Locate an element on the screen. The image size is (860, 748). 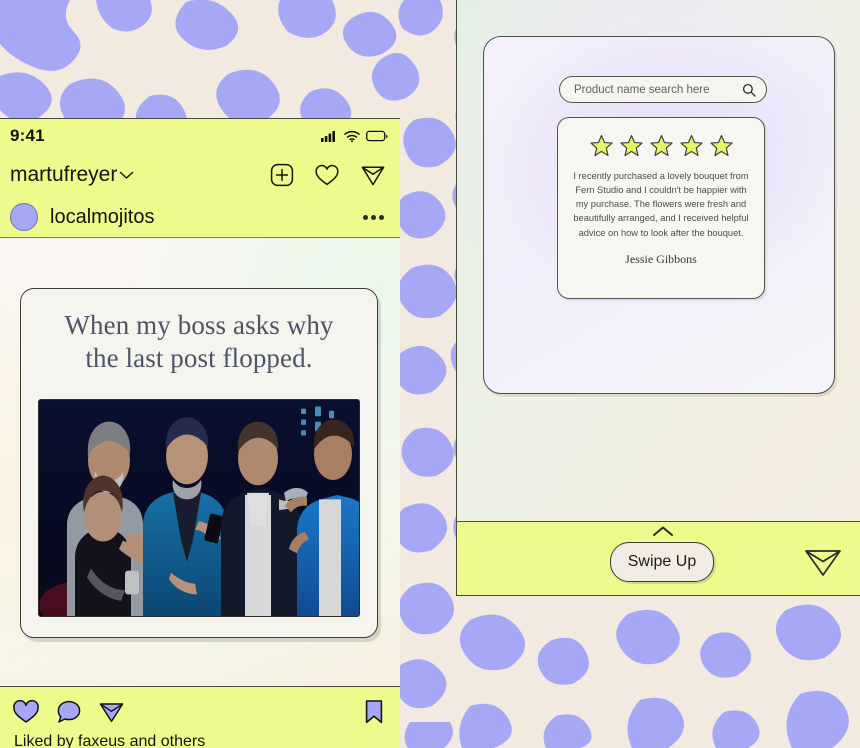
status-bar: 9:41 is located at coordinates (200, 136).